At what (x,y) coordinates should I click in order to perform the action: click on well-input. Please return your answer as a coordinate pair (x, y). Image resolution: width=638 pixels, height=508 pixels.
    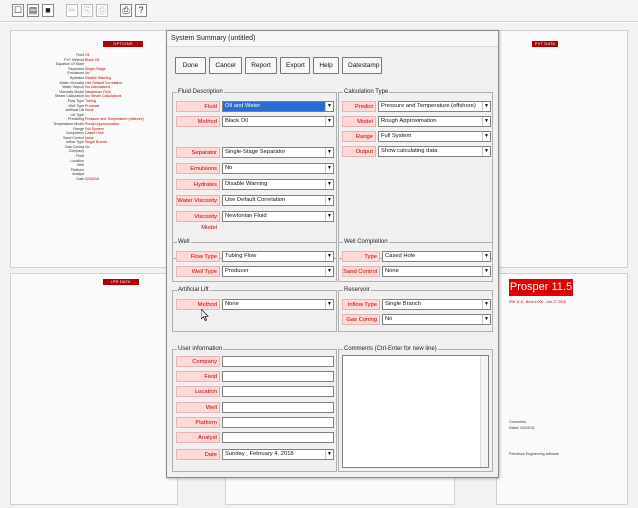
    Looking at the image, I should click on (278, 407).